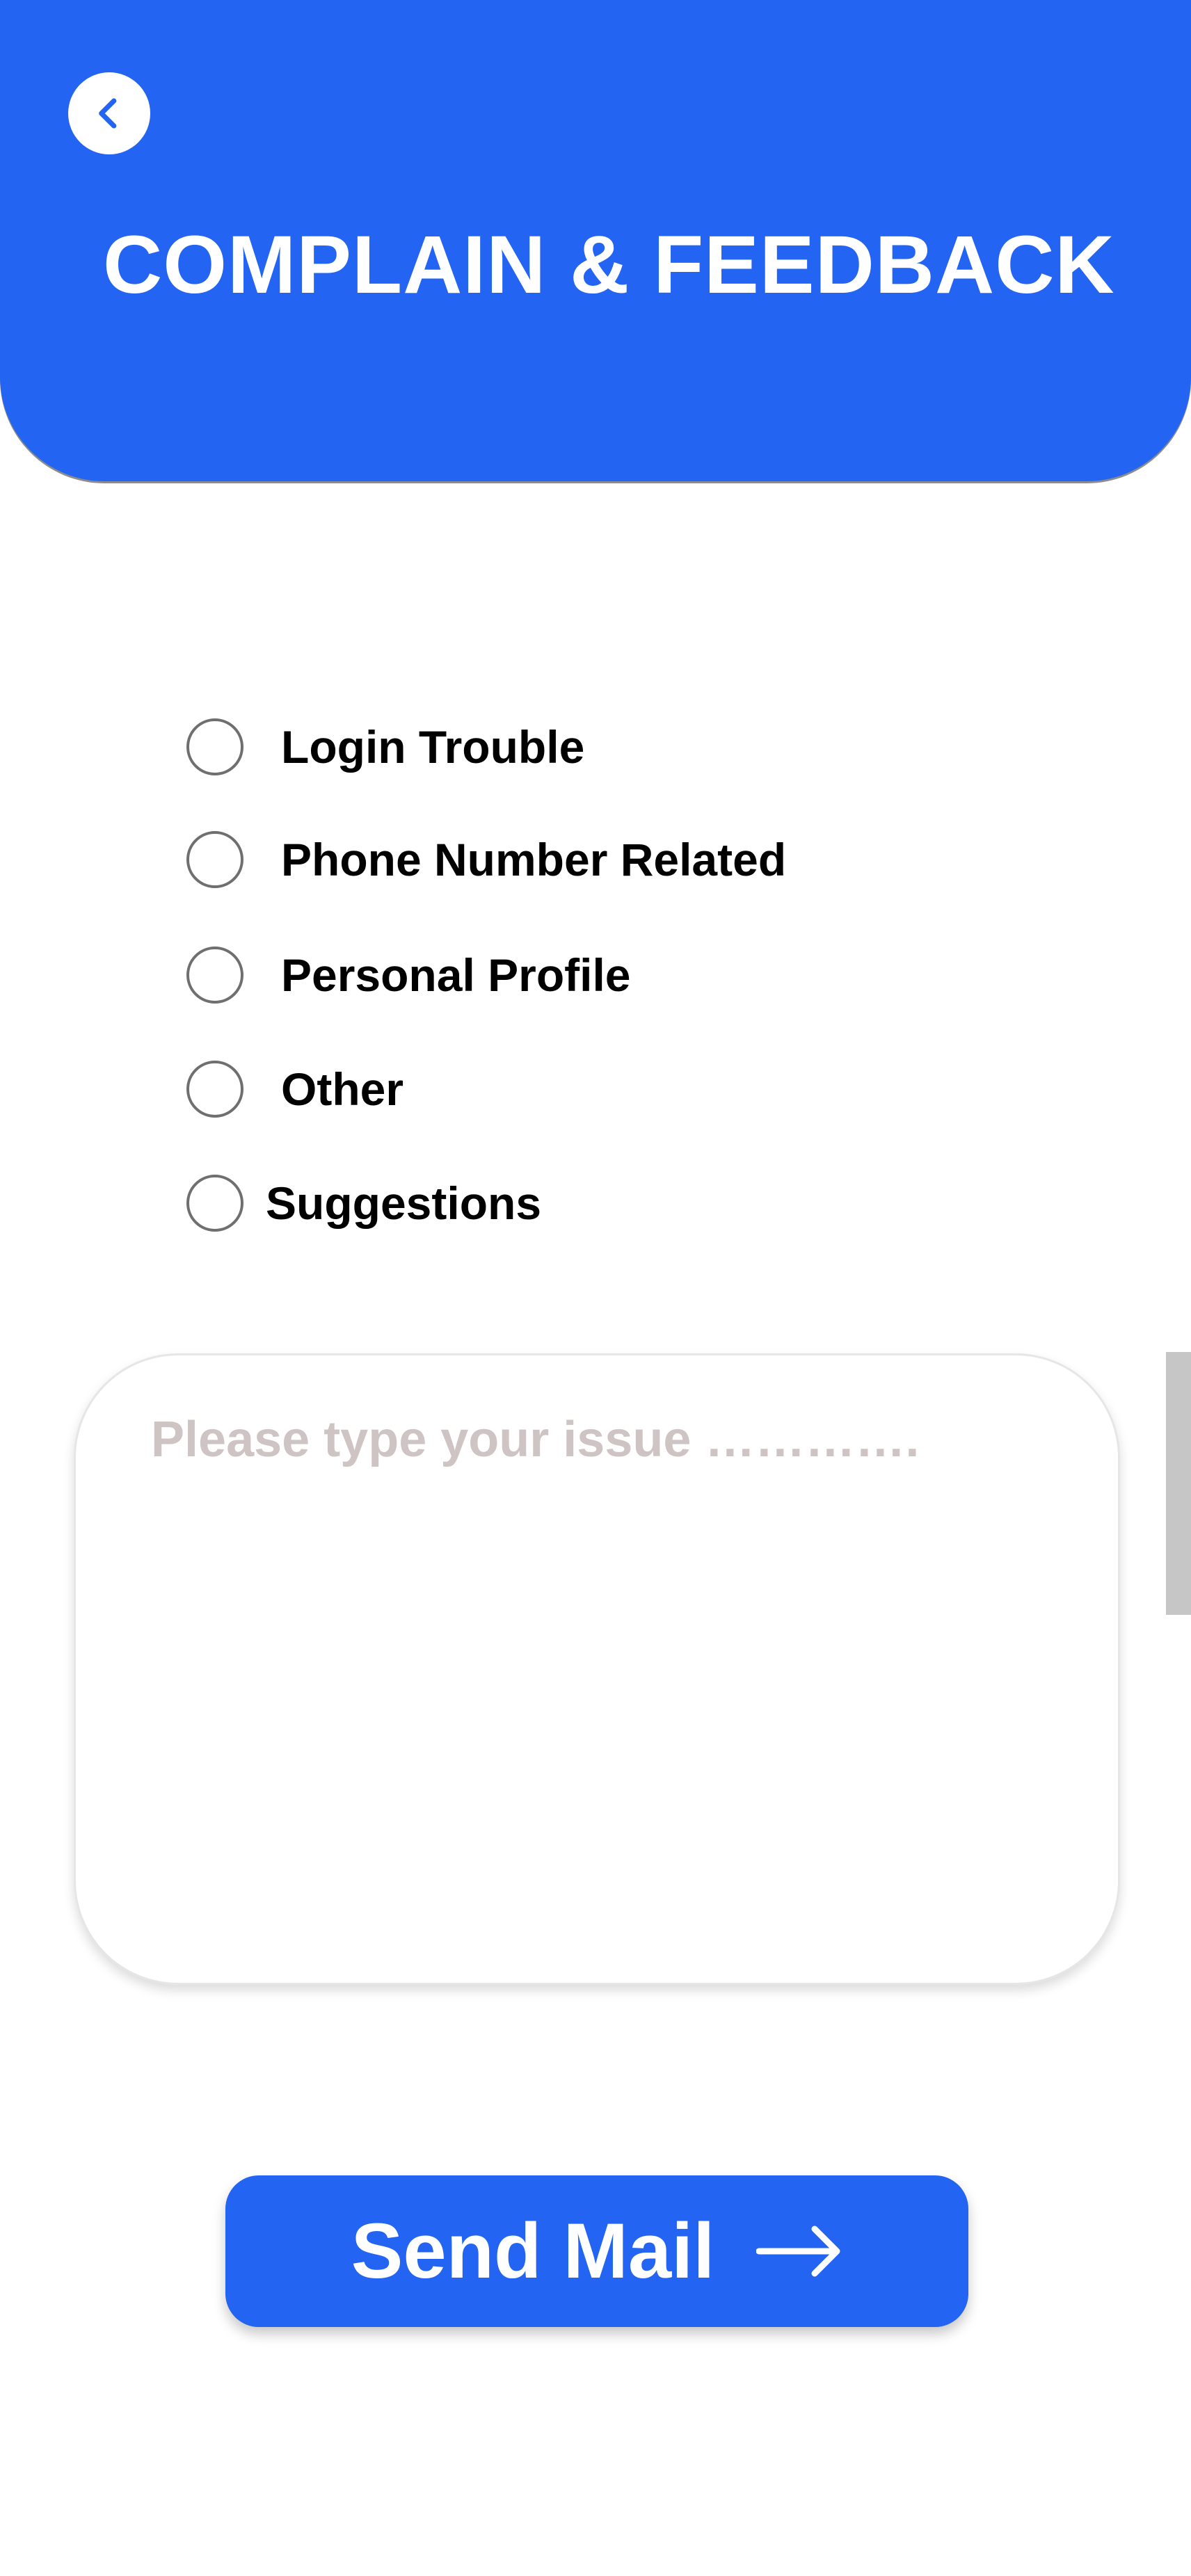 The image size is (1191, 2576). I want to click on send-mail-label: Send Mail, so click(533, 2250).